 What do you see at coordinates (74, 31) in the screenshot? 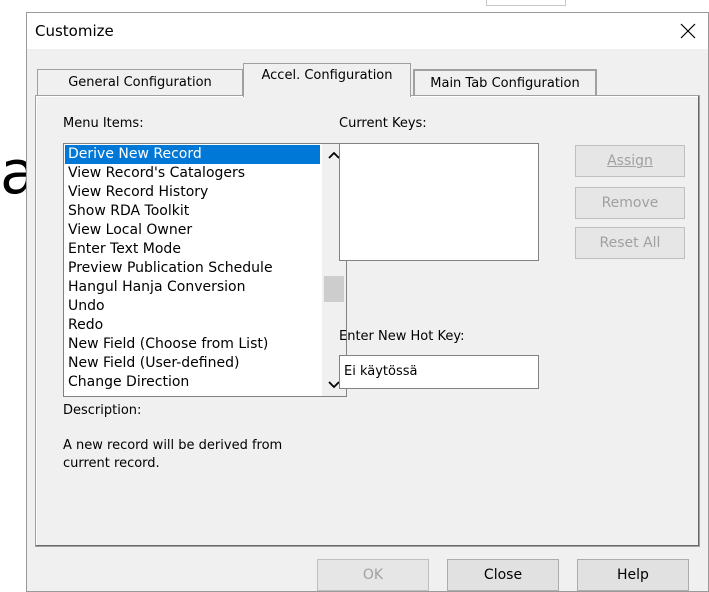
I see `dialog-title: Customize` at bounding box center [74, 31].